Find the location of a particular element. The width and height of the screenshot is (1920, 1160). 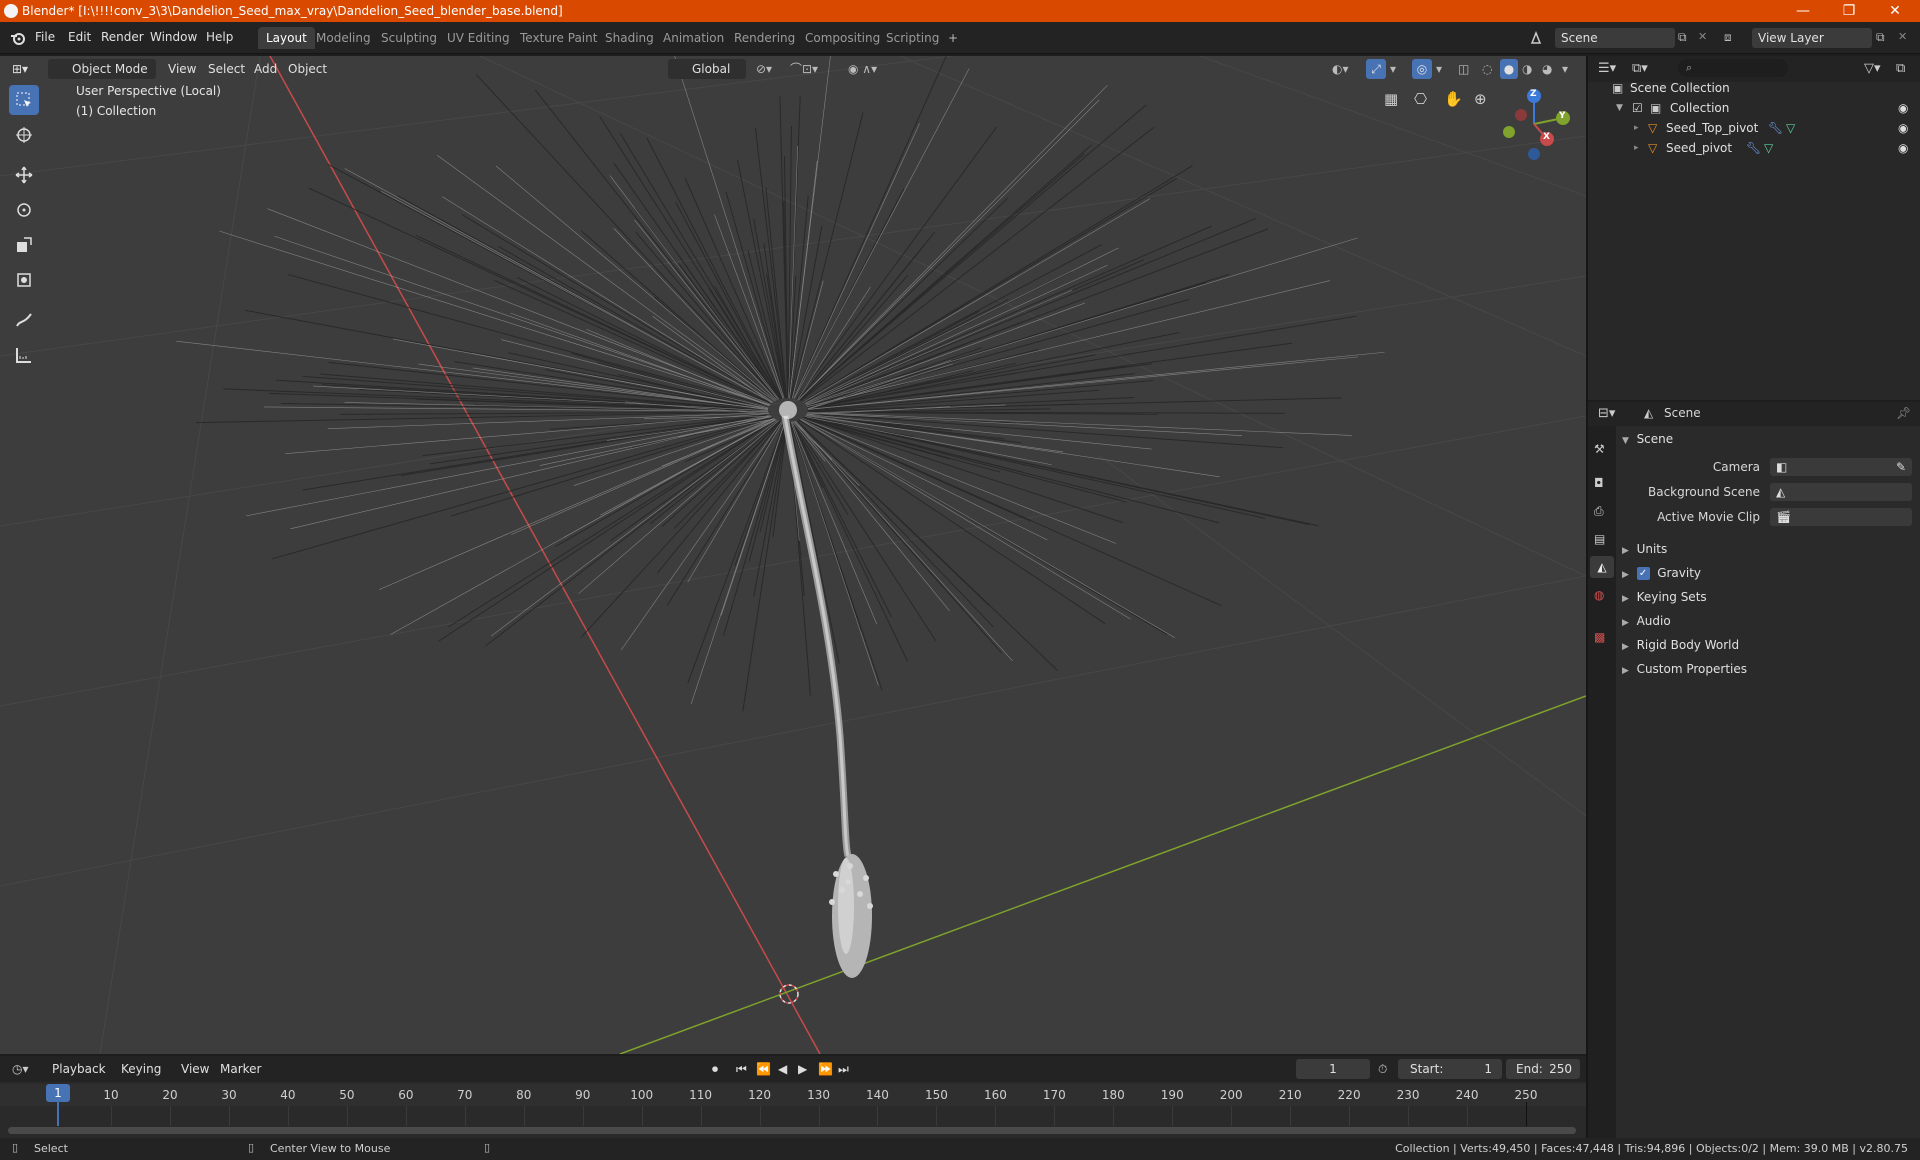

outliner-scene-collection: Scene Collection is located at coordinates (1680, 88).